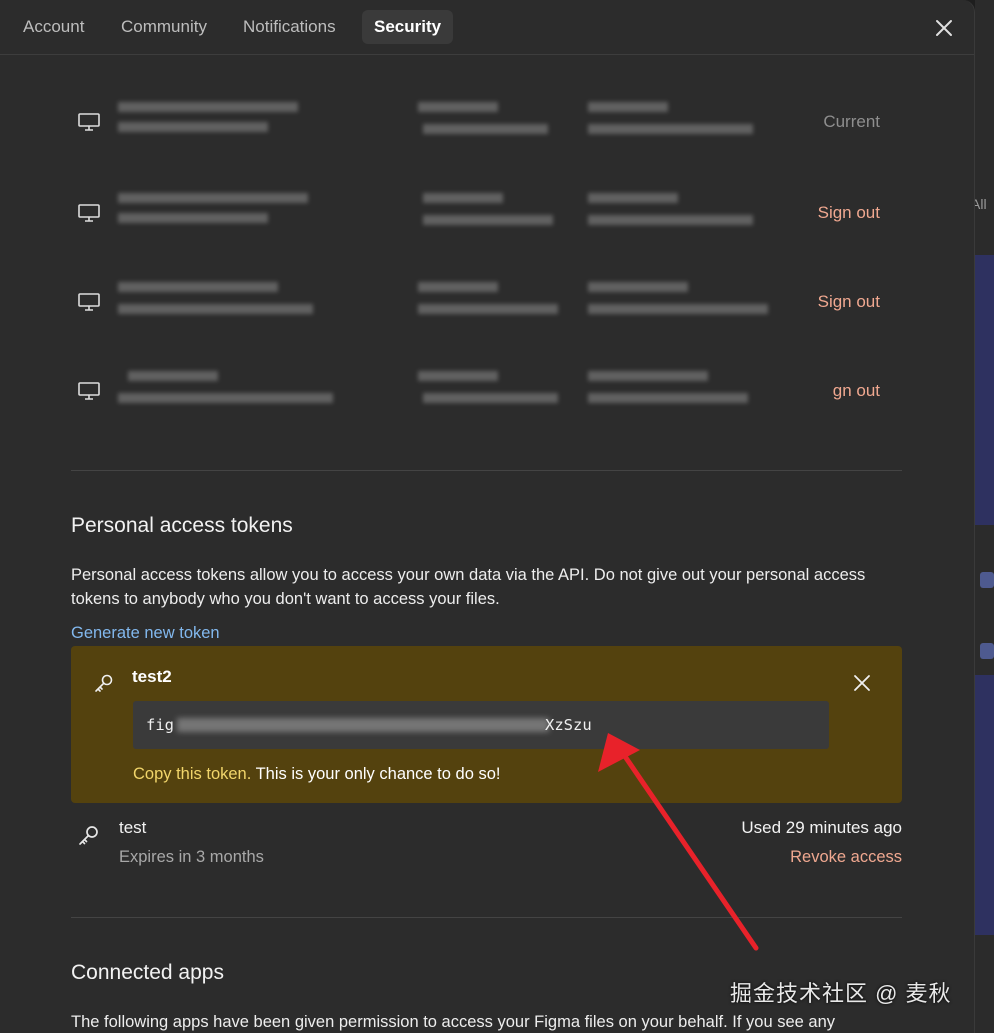  Describe the element at coordinates (145, 633) in the screenshot. I see `generate-token-link: Generate new token` at that location.